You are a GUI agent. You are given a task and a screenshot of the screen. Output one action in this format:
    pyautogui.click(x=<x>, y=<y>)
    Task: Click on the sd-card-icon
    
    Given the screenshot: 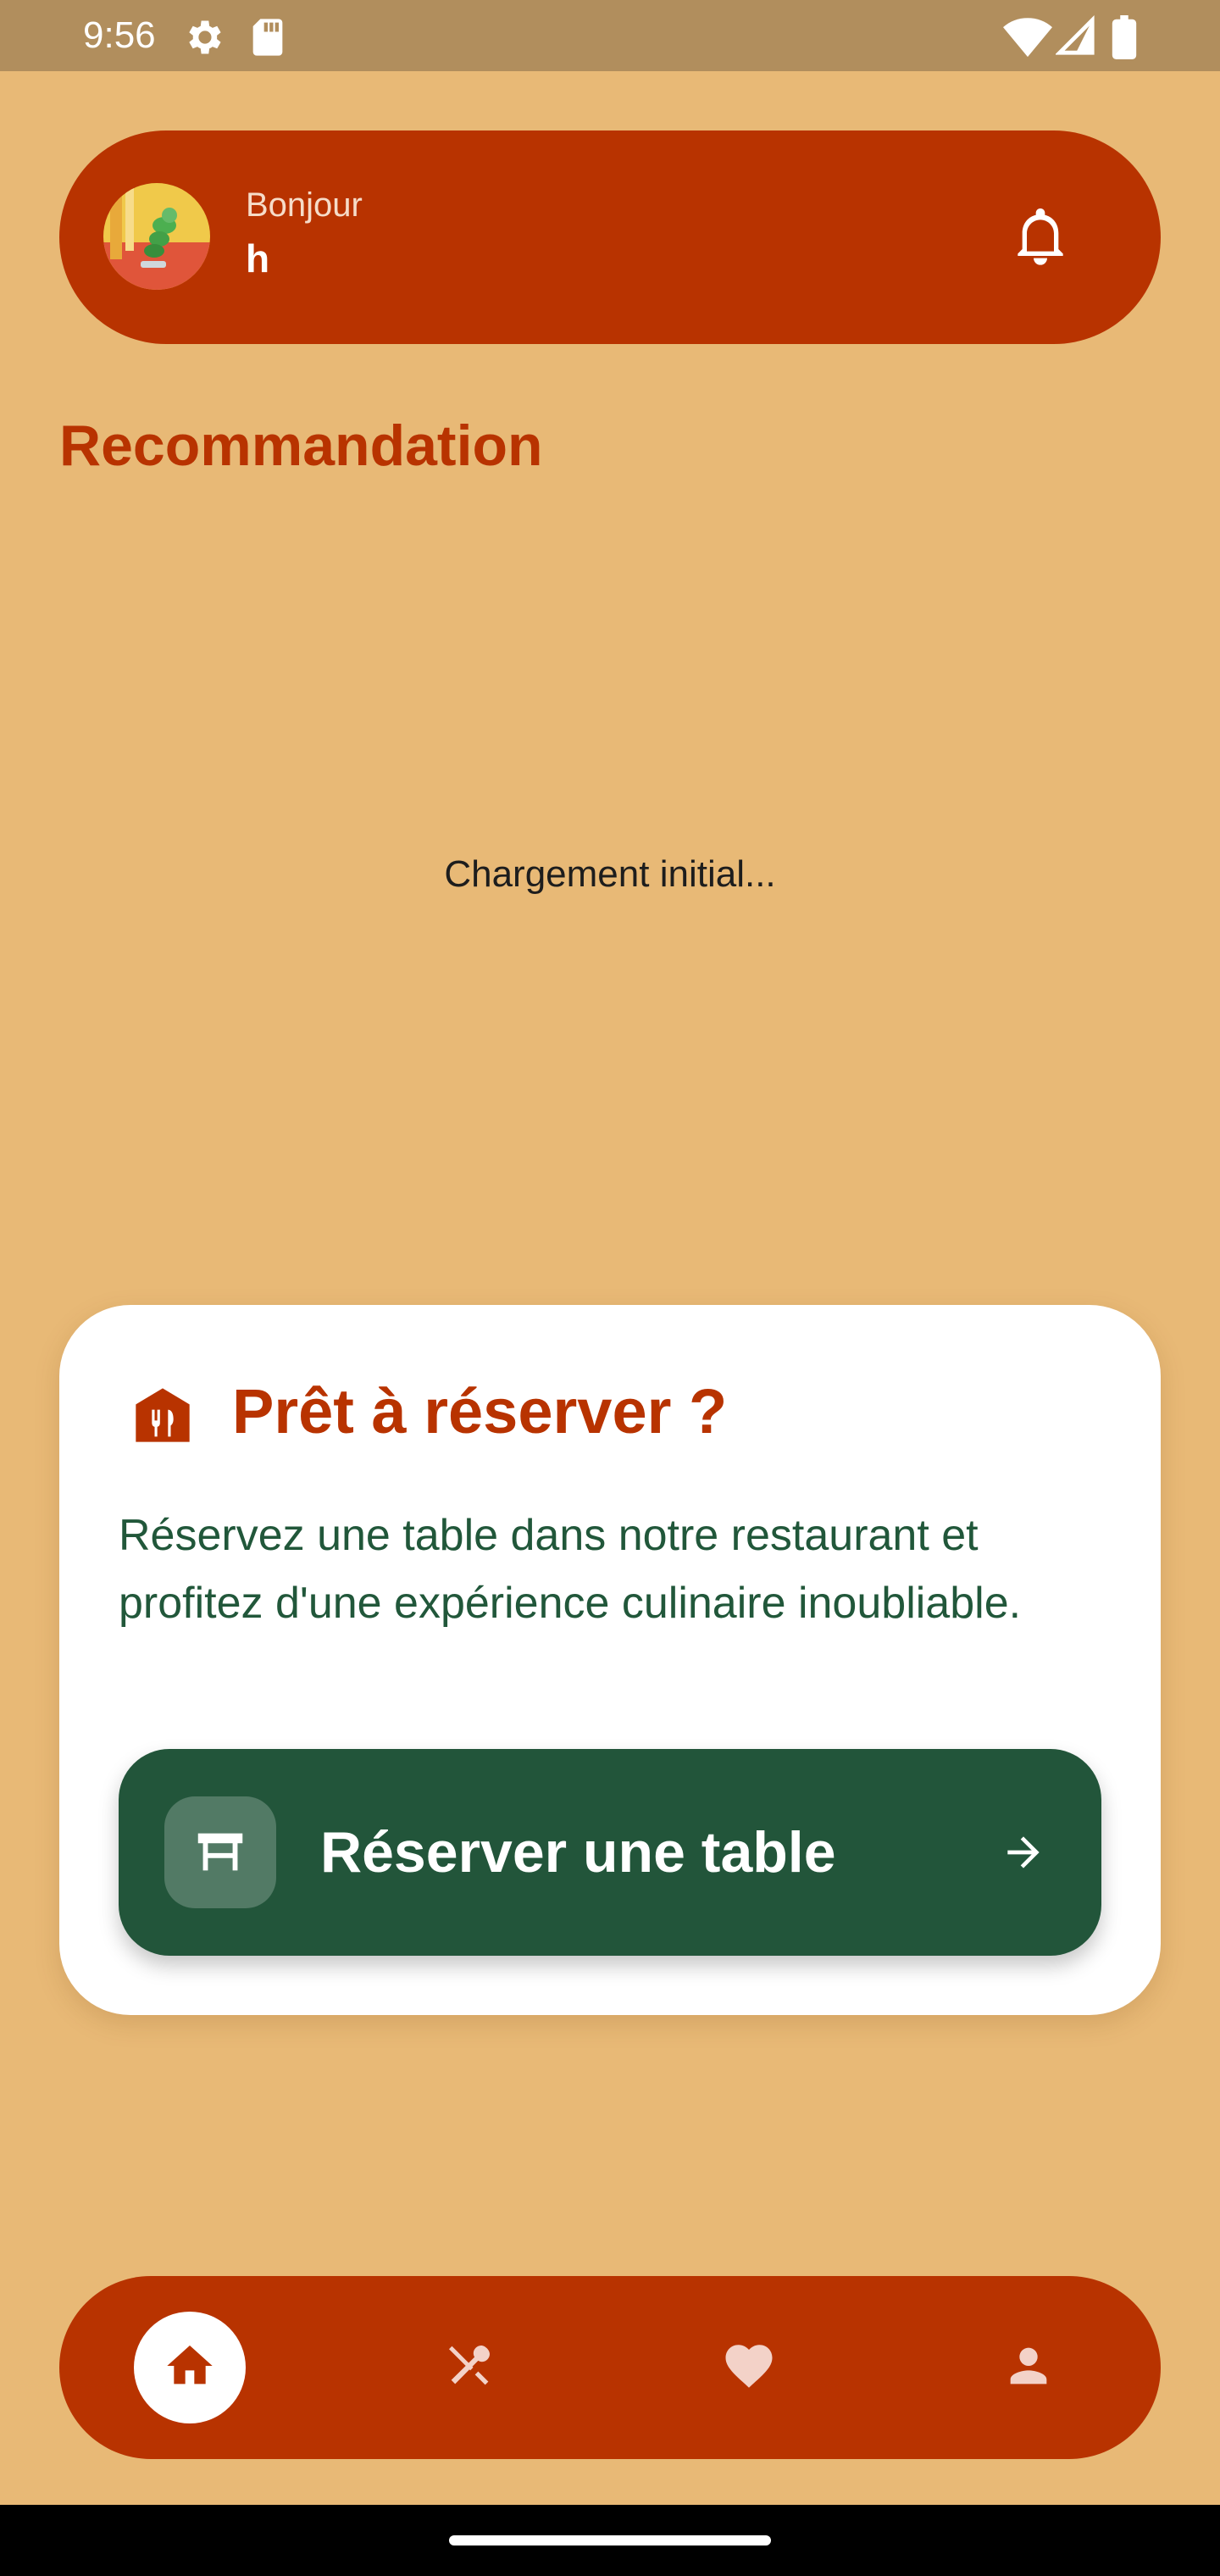 What is the action you would take?
    pyautogui.click(x=267, y=39)
    